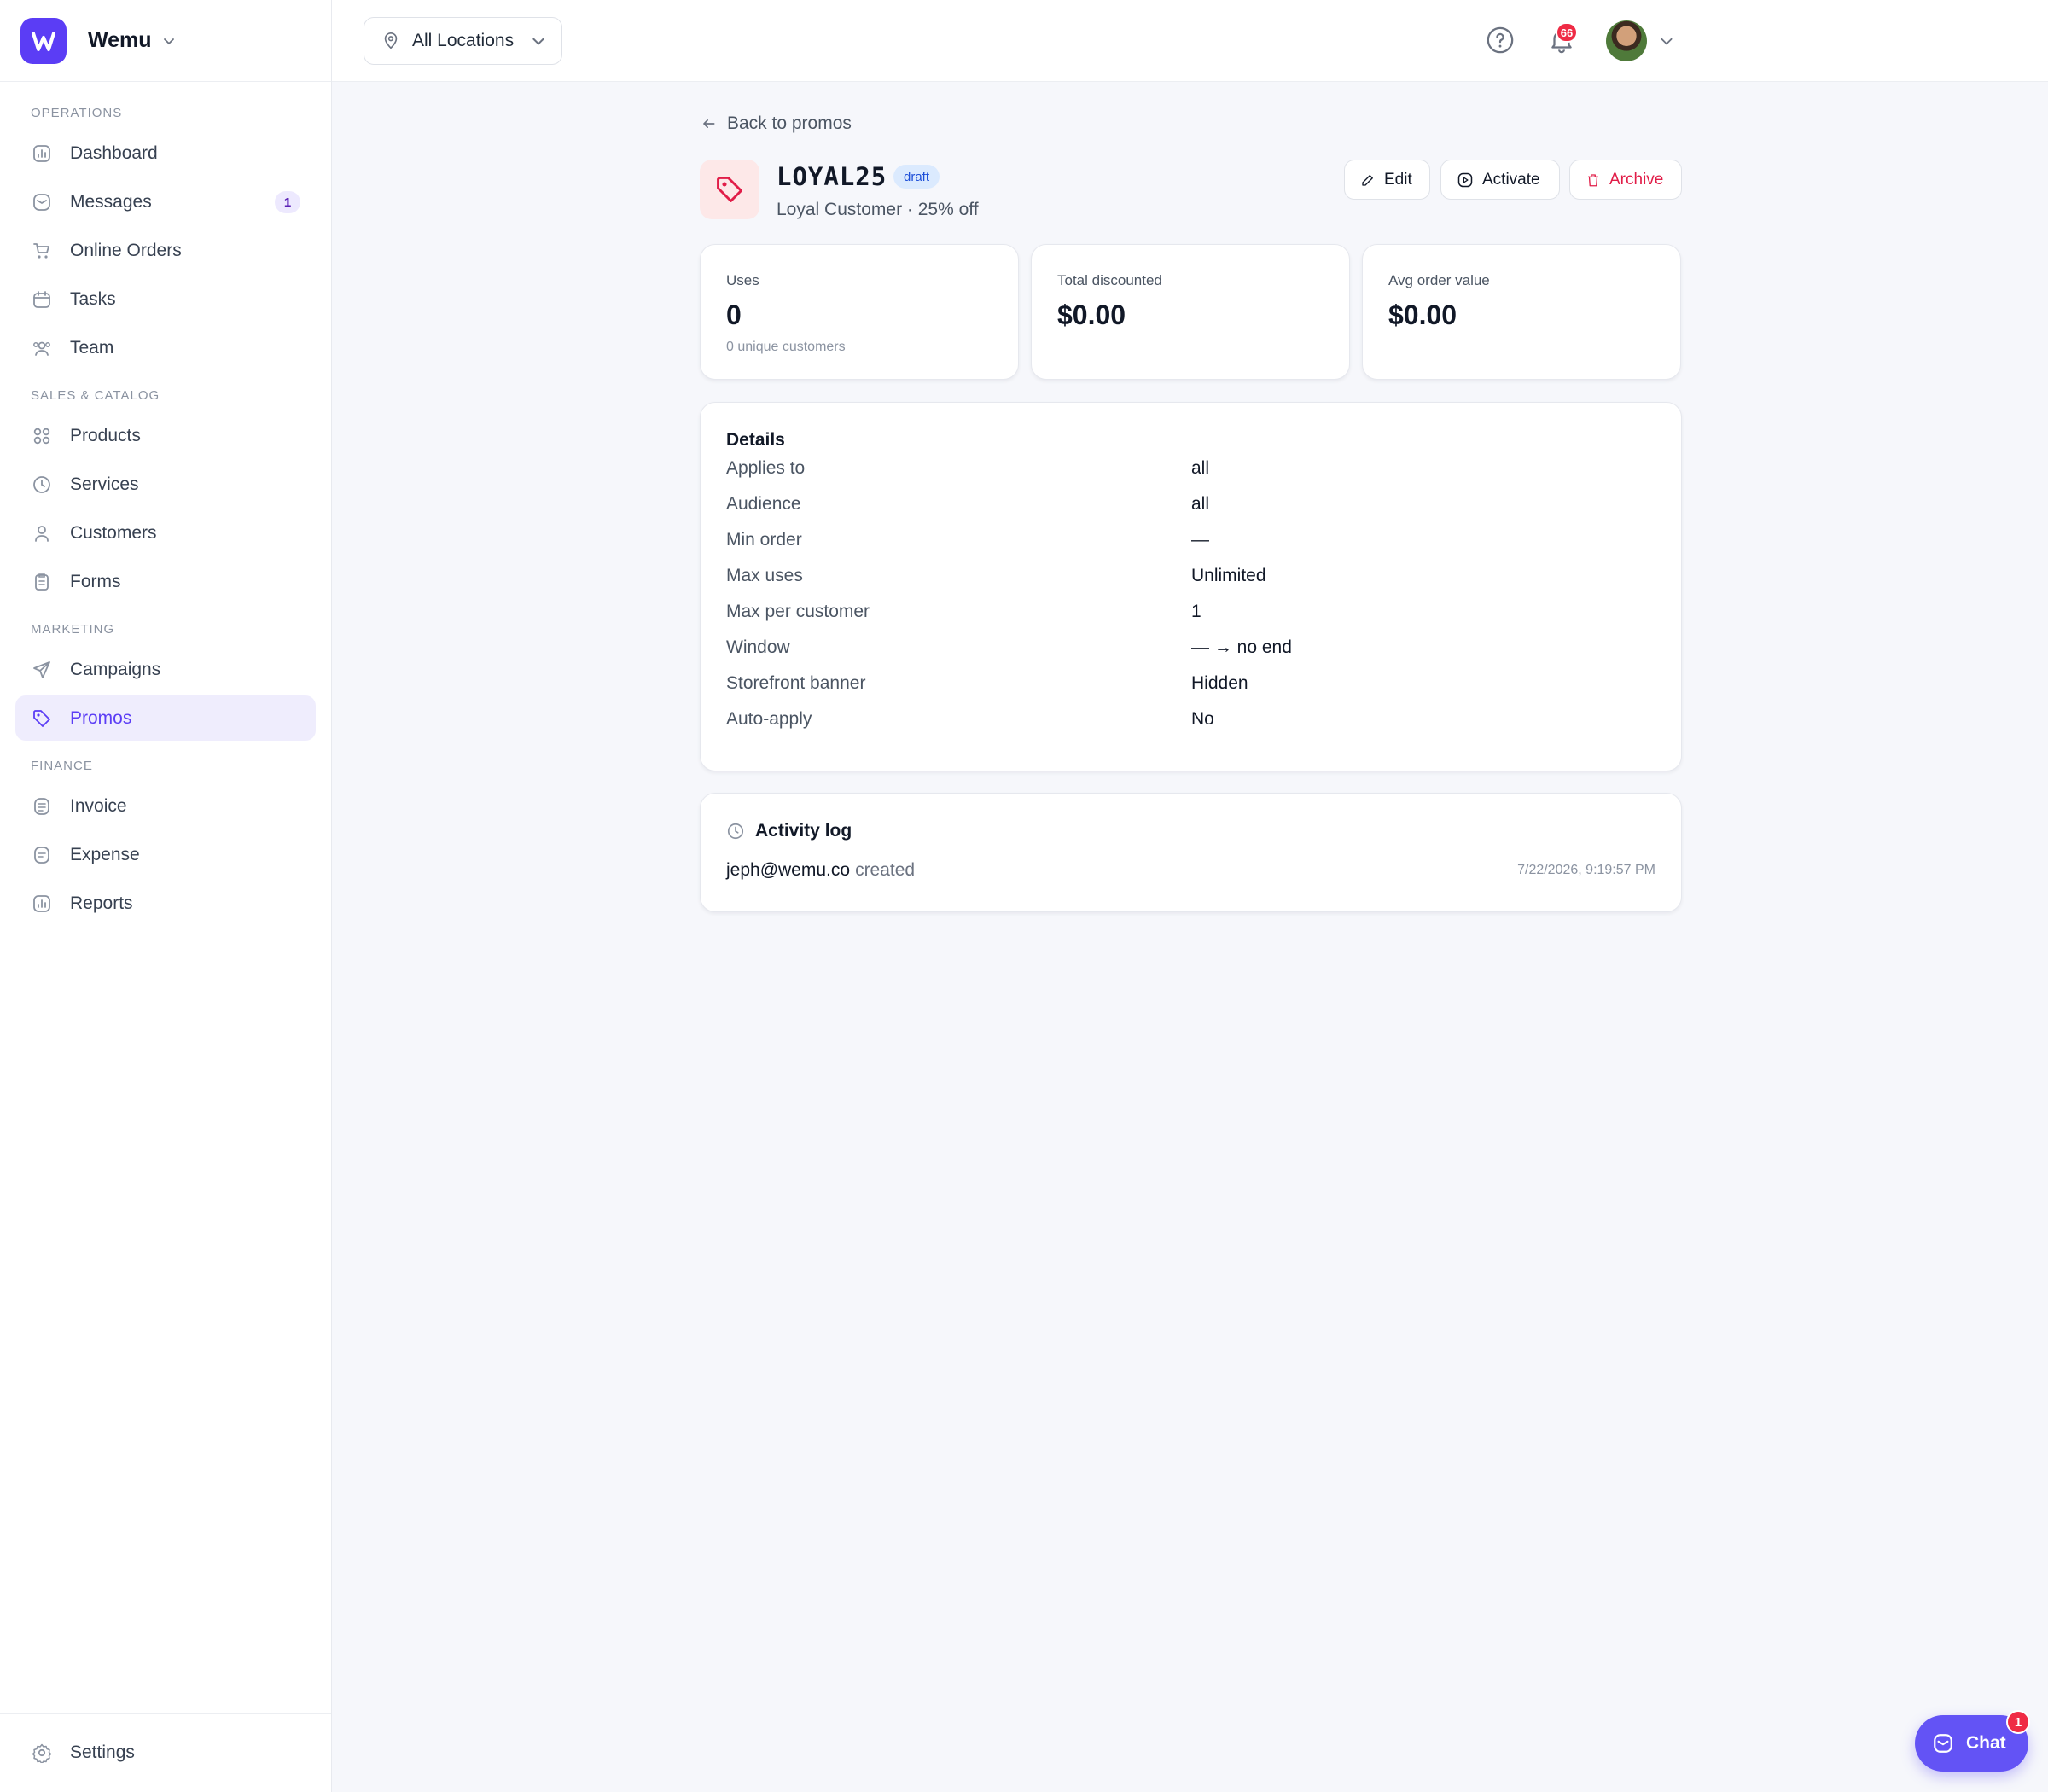 Image resolution: width=2048 pixels, height=1792 pixels. I want to click on stat-label: Avg order value, so click(1439, 280).